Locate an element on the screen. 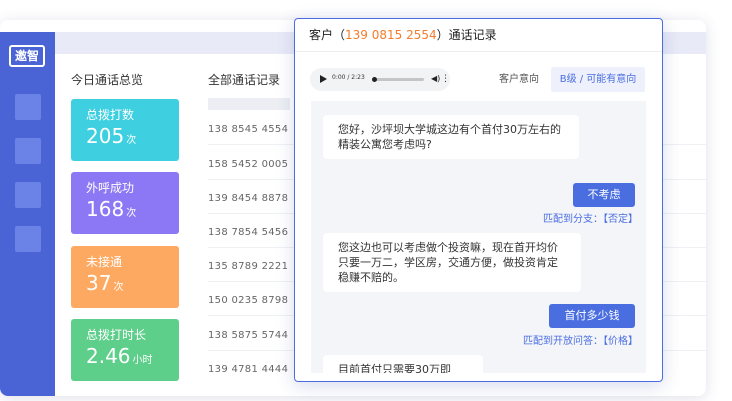  intent-value: B级 / 可能有意向 is located at coordinates (598, 79).